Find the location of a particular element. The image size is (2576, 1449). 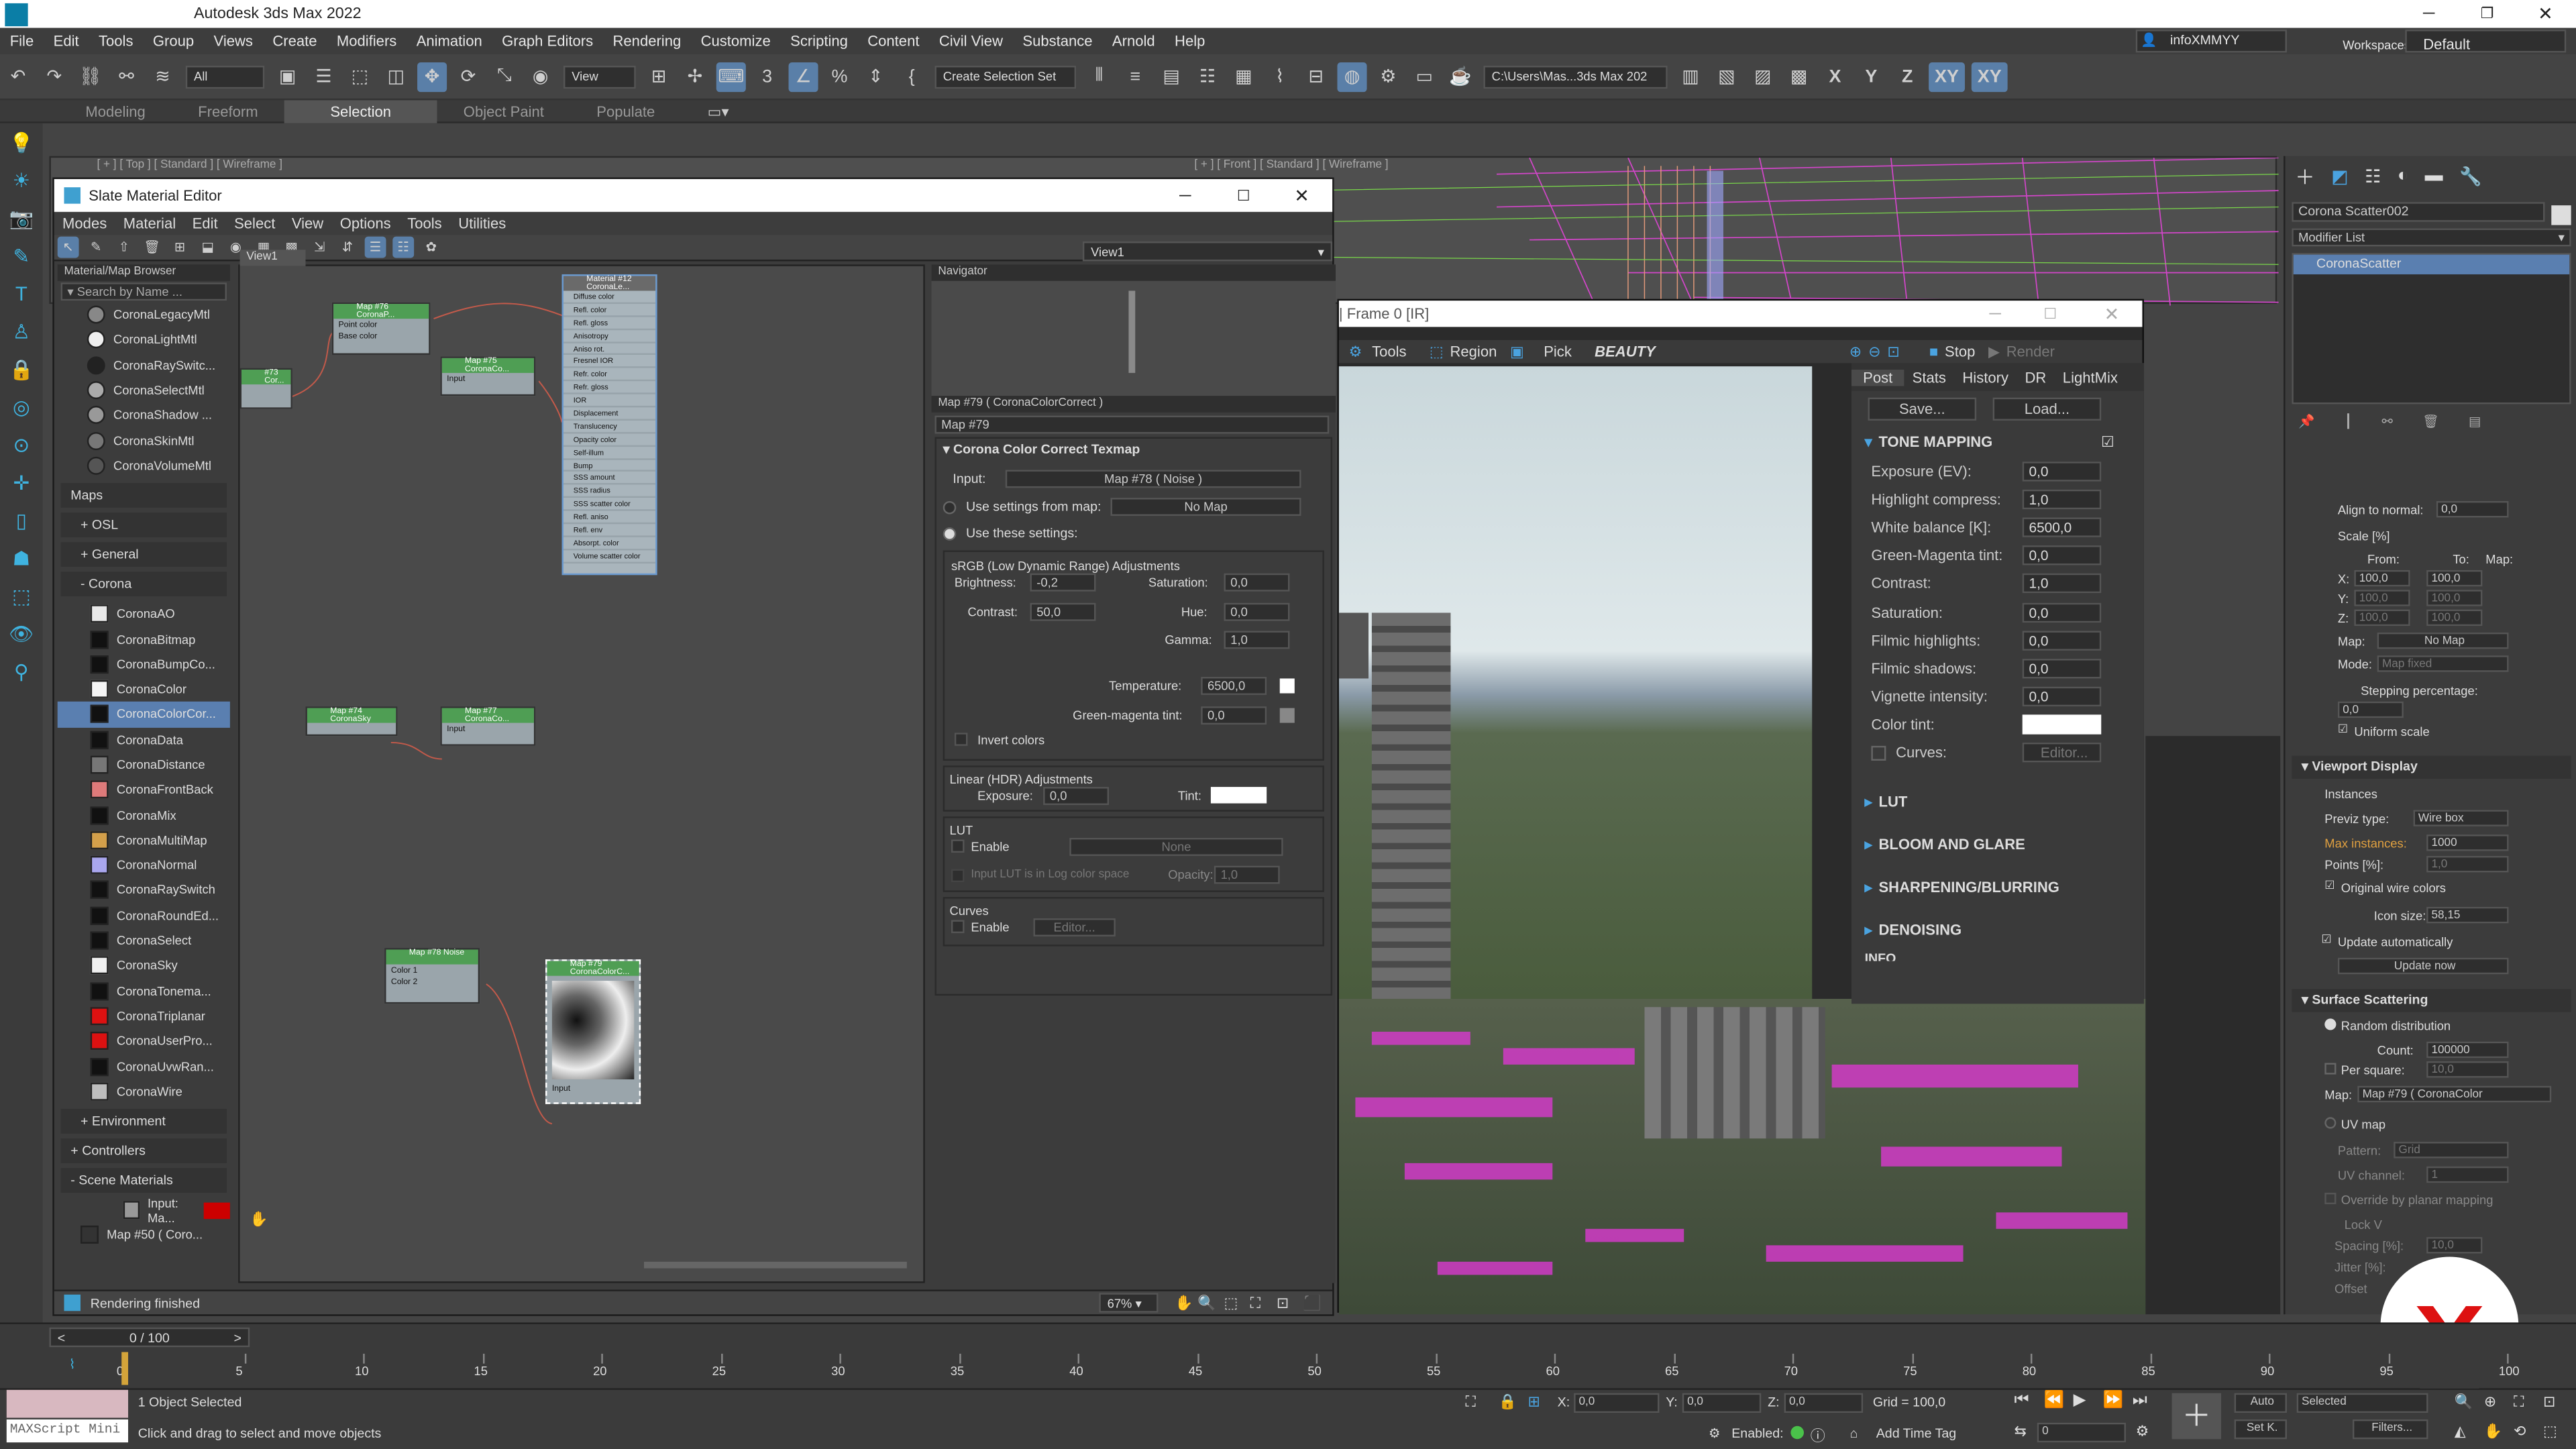

tab-modeling: Modeling is located at coordinates (86, 110).